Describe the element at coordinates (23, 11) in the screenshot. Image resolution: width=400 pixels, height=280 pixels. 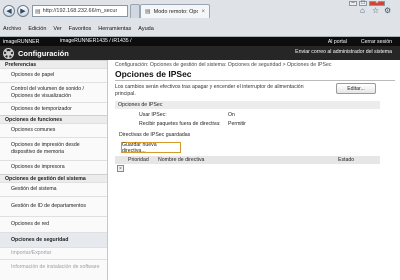
I see `forward-button: ▶` at that location.